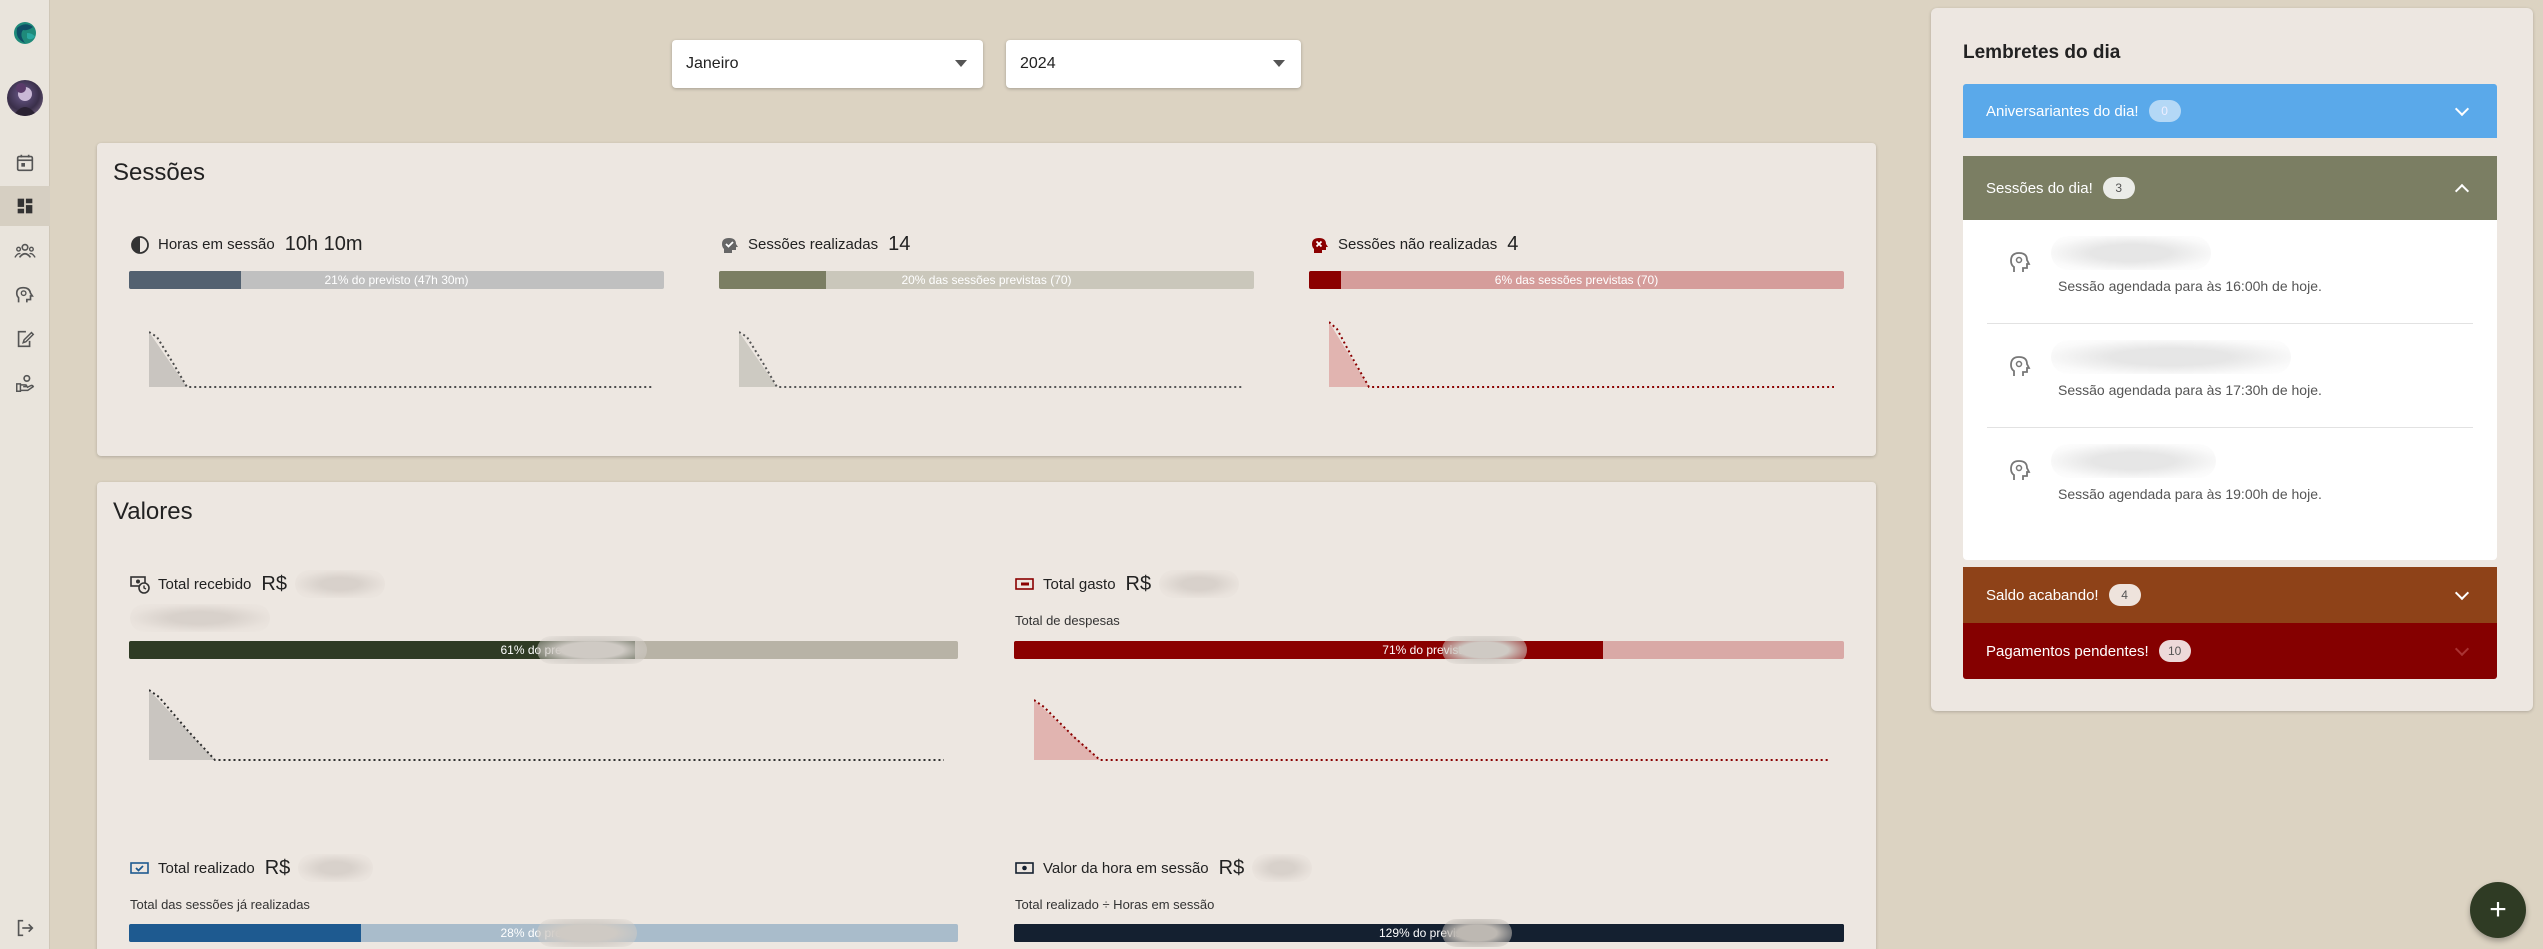 This screenshot has width=2543, height=949. I want to click on nav-dashboard, so click(25, 206).